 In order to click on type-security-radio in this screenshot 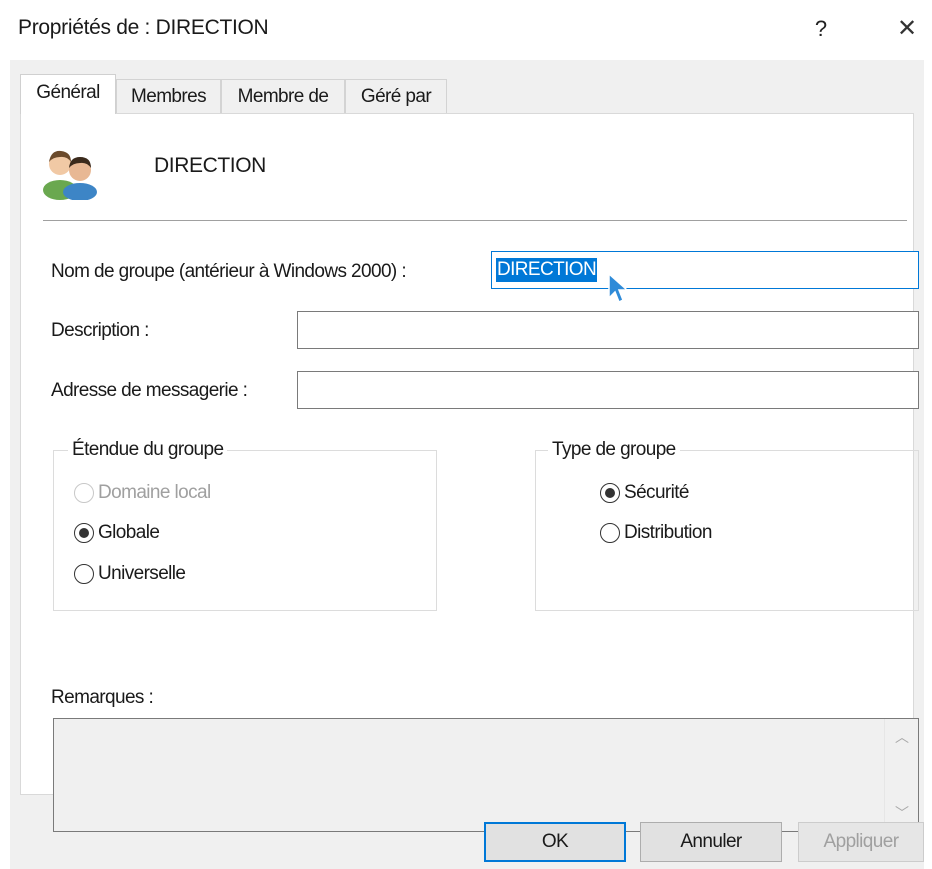, I will do `click(610, 493)`.